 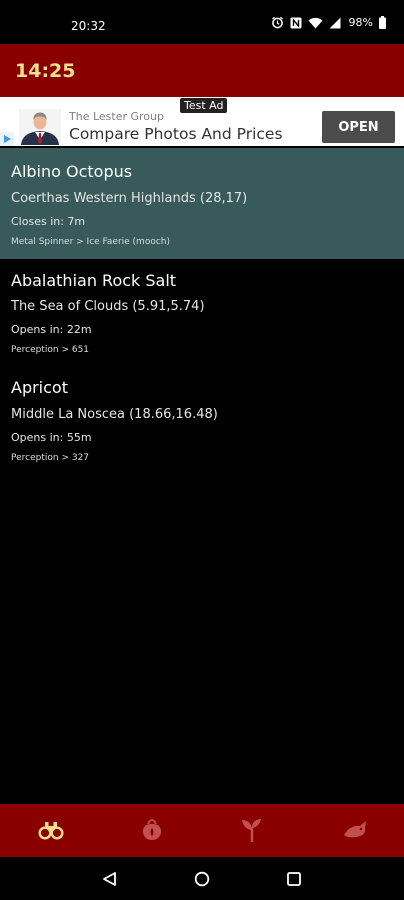 I want to click on item-timer: Closes in: 7m, so click(x=48, y=221).